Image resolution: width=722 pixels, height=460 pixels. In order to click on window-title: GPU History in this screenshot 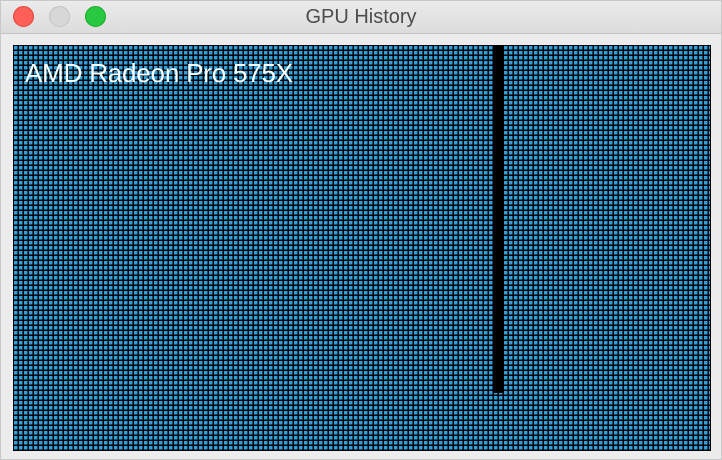, I will do `click(361, 17)`.